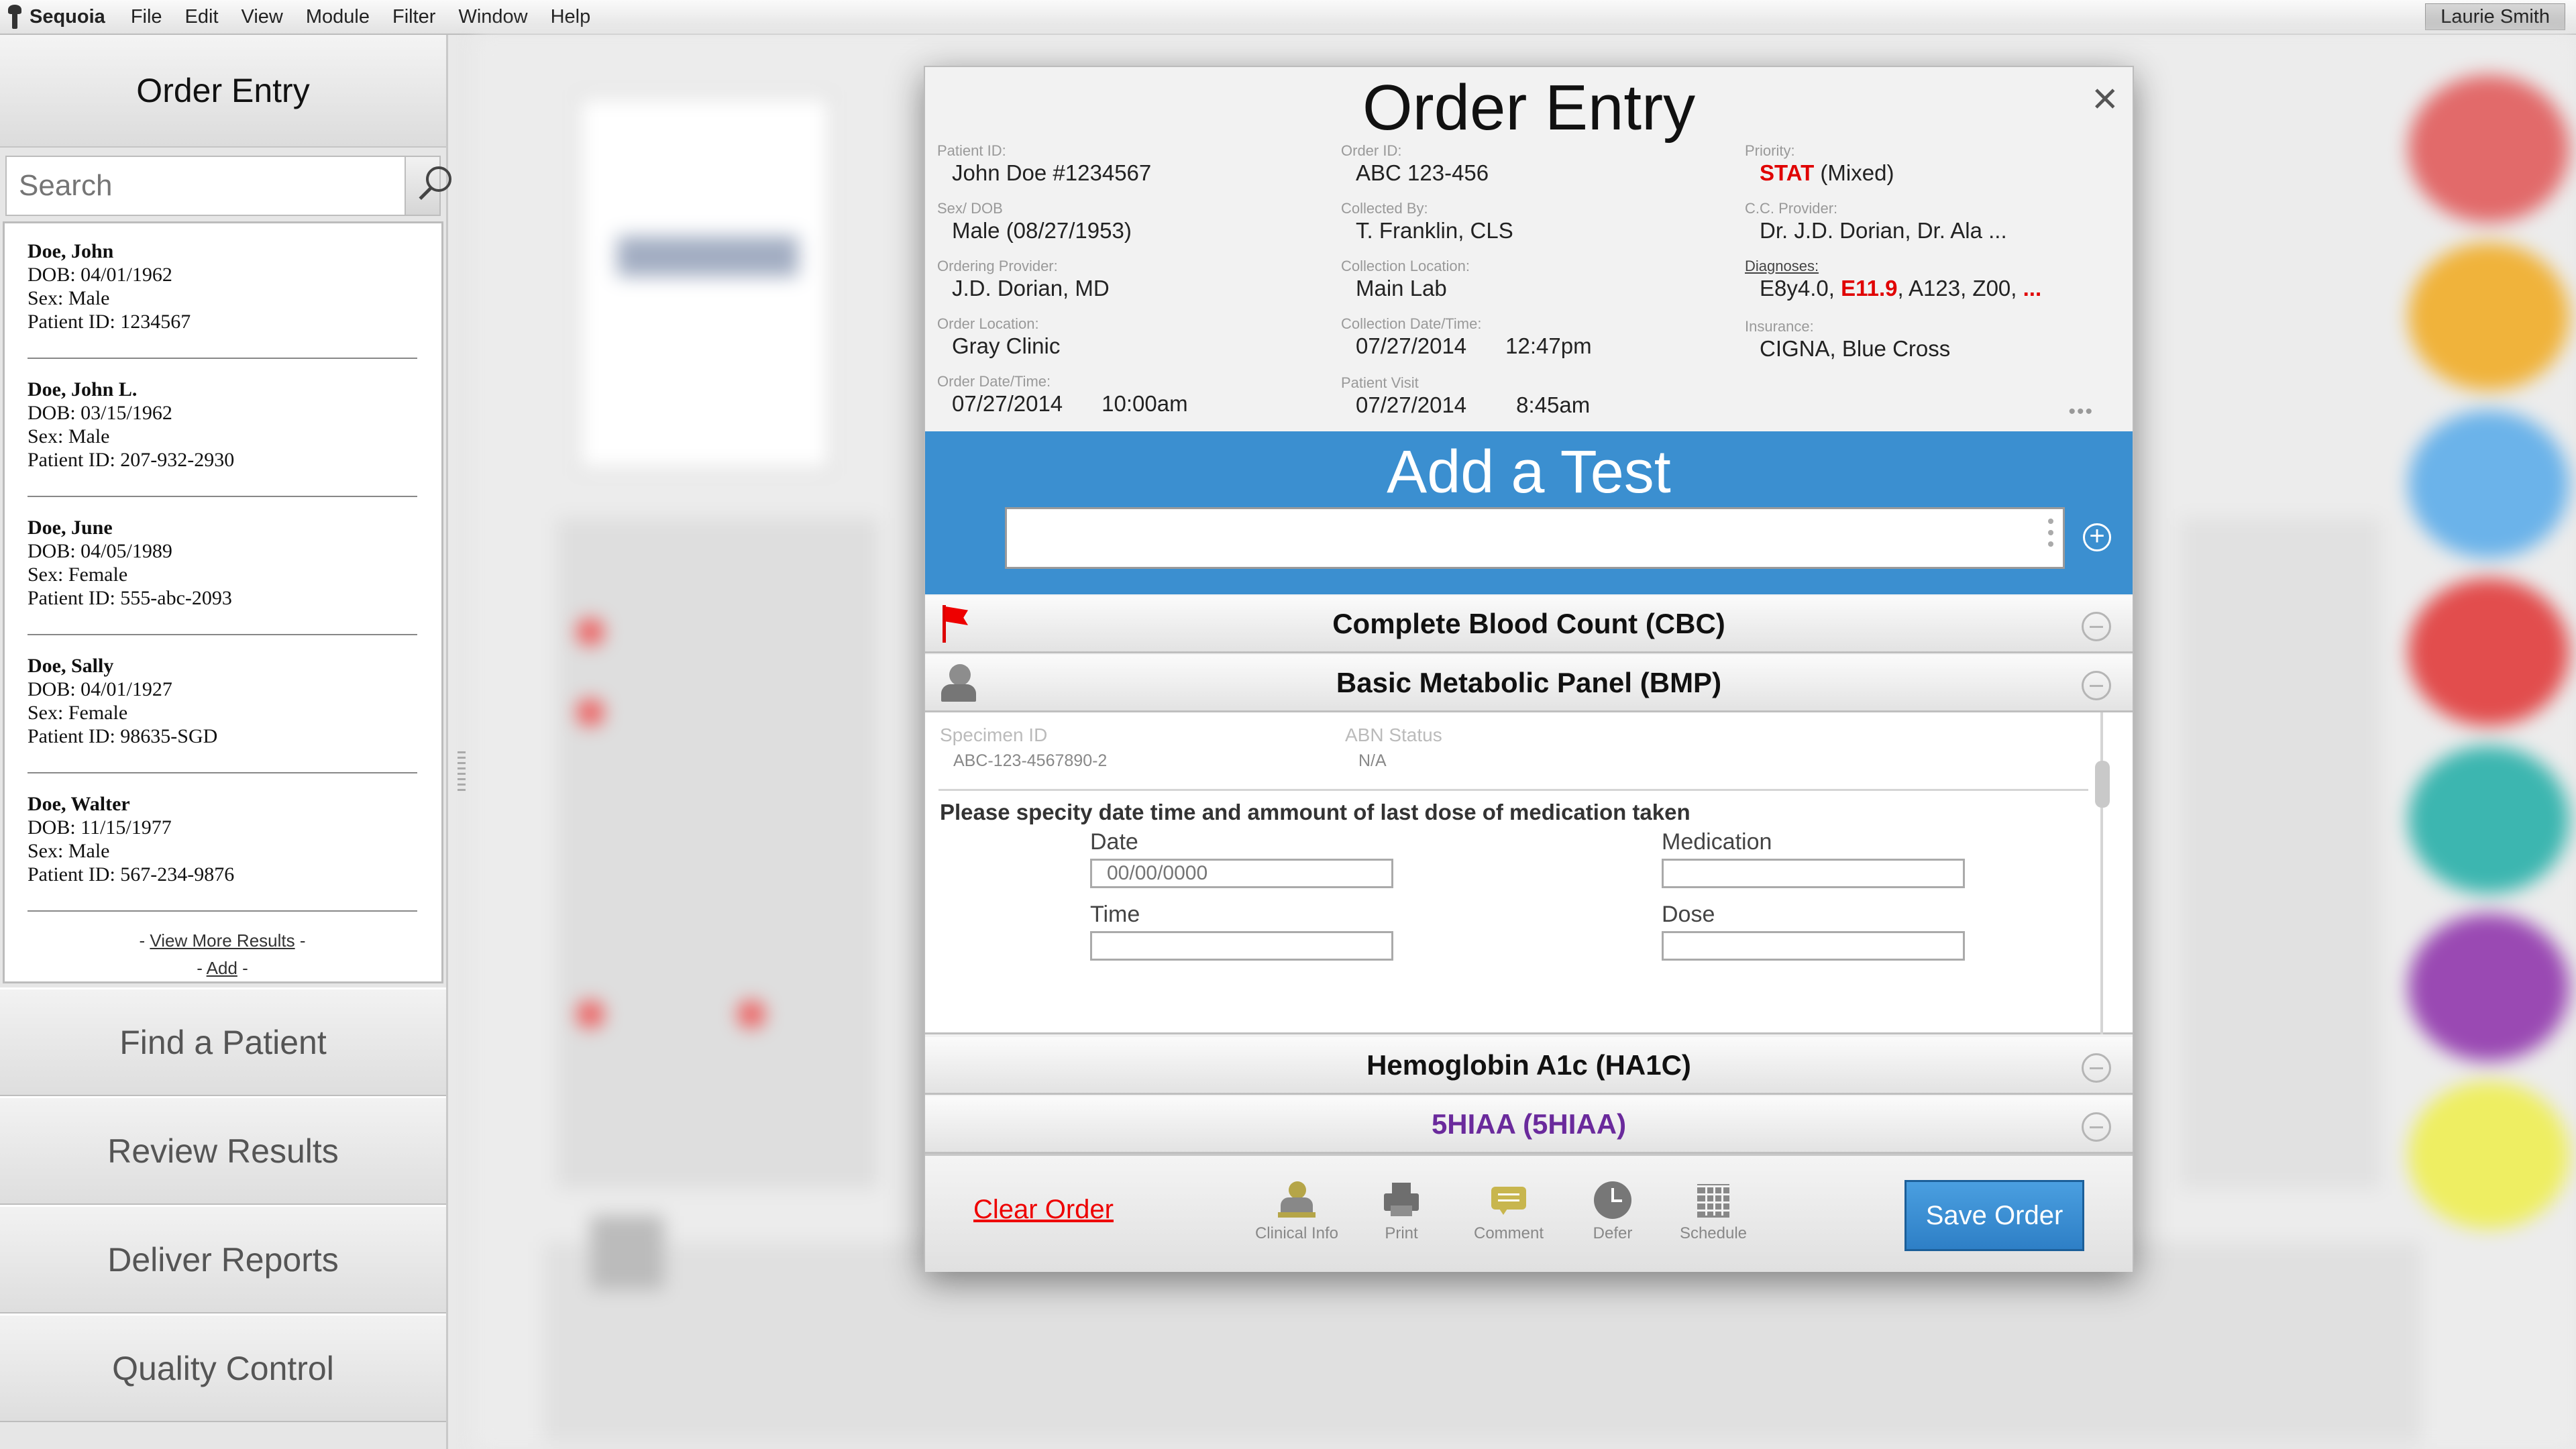 Image resolution: width=2576 pixels, height=1449 pixels. I want to click on view-more-results-link: - View More Results -, so click(222, 940).